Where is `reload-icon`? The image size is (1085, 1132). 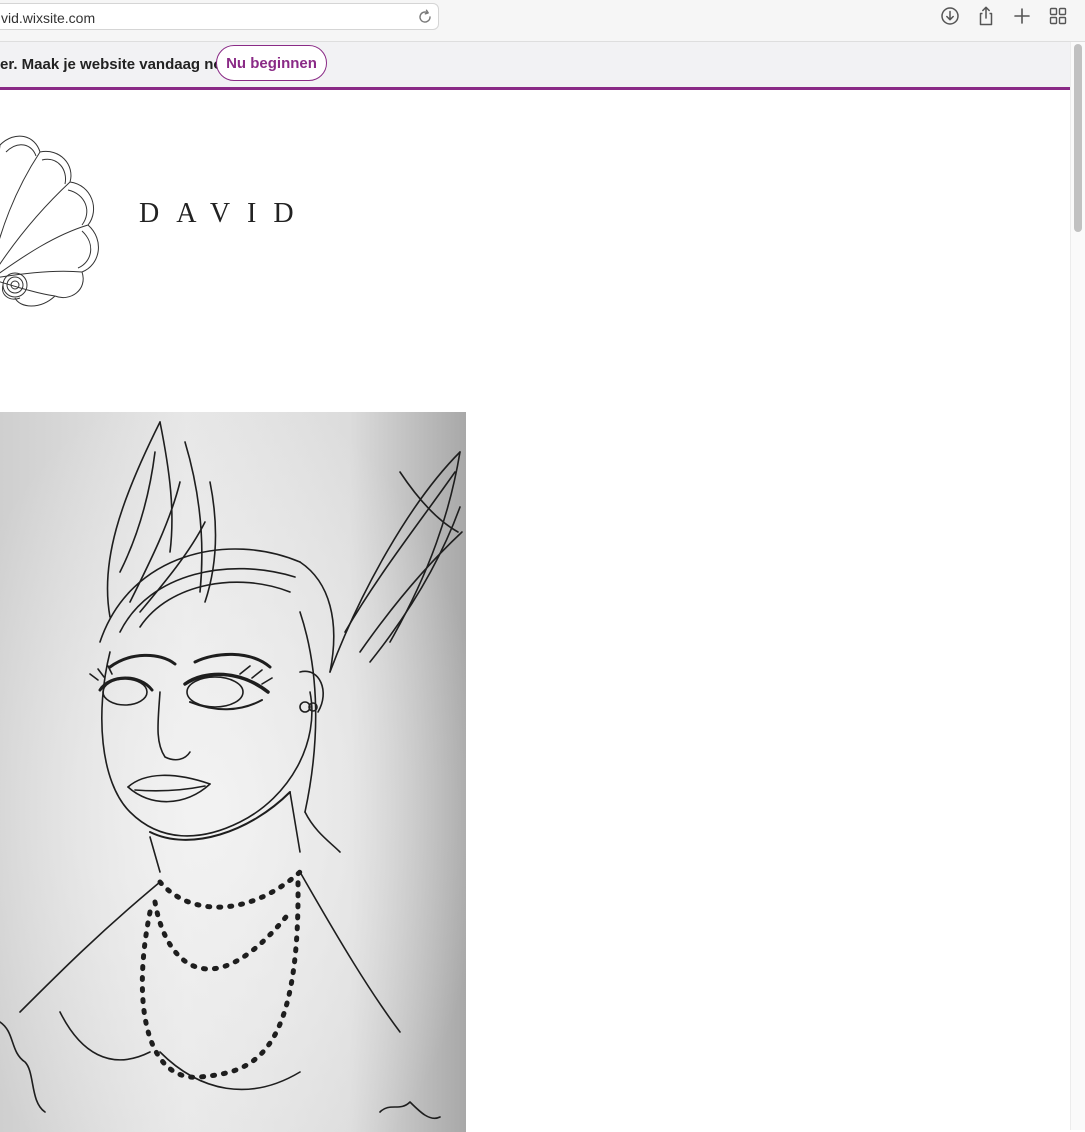 reload-icon is located at coordinates (425, 17).